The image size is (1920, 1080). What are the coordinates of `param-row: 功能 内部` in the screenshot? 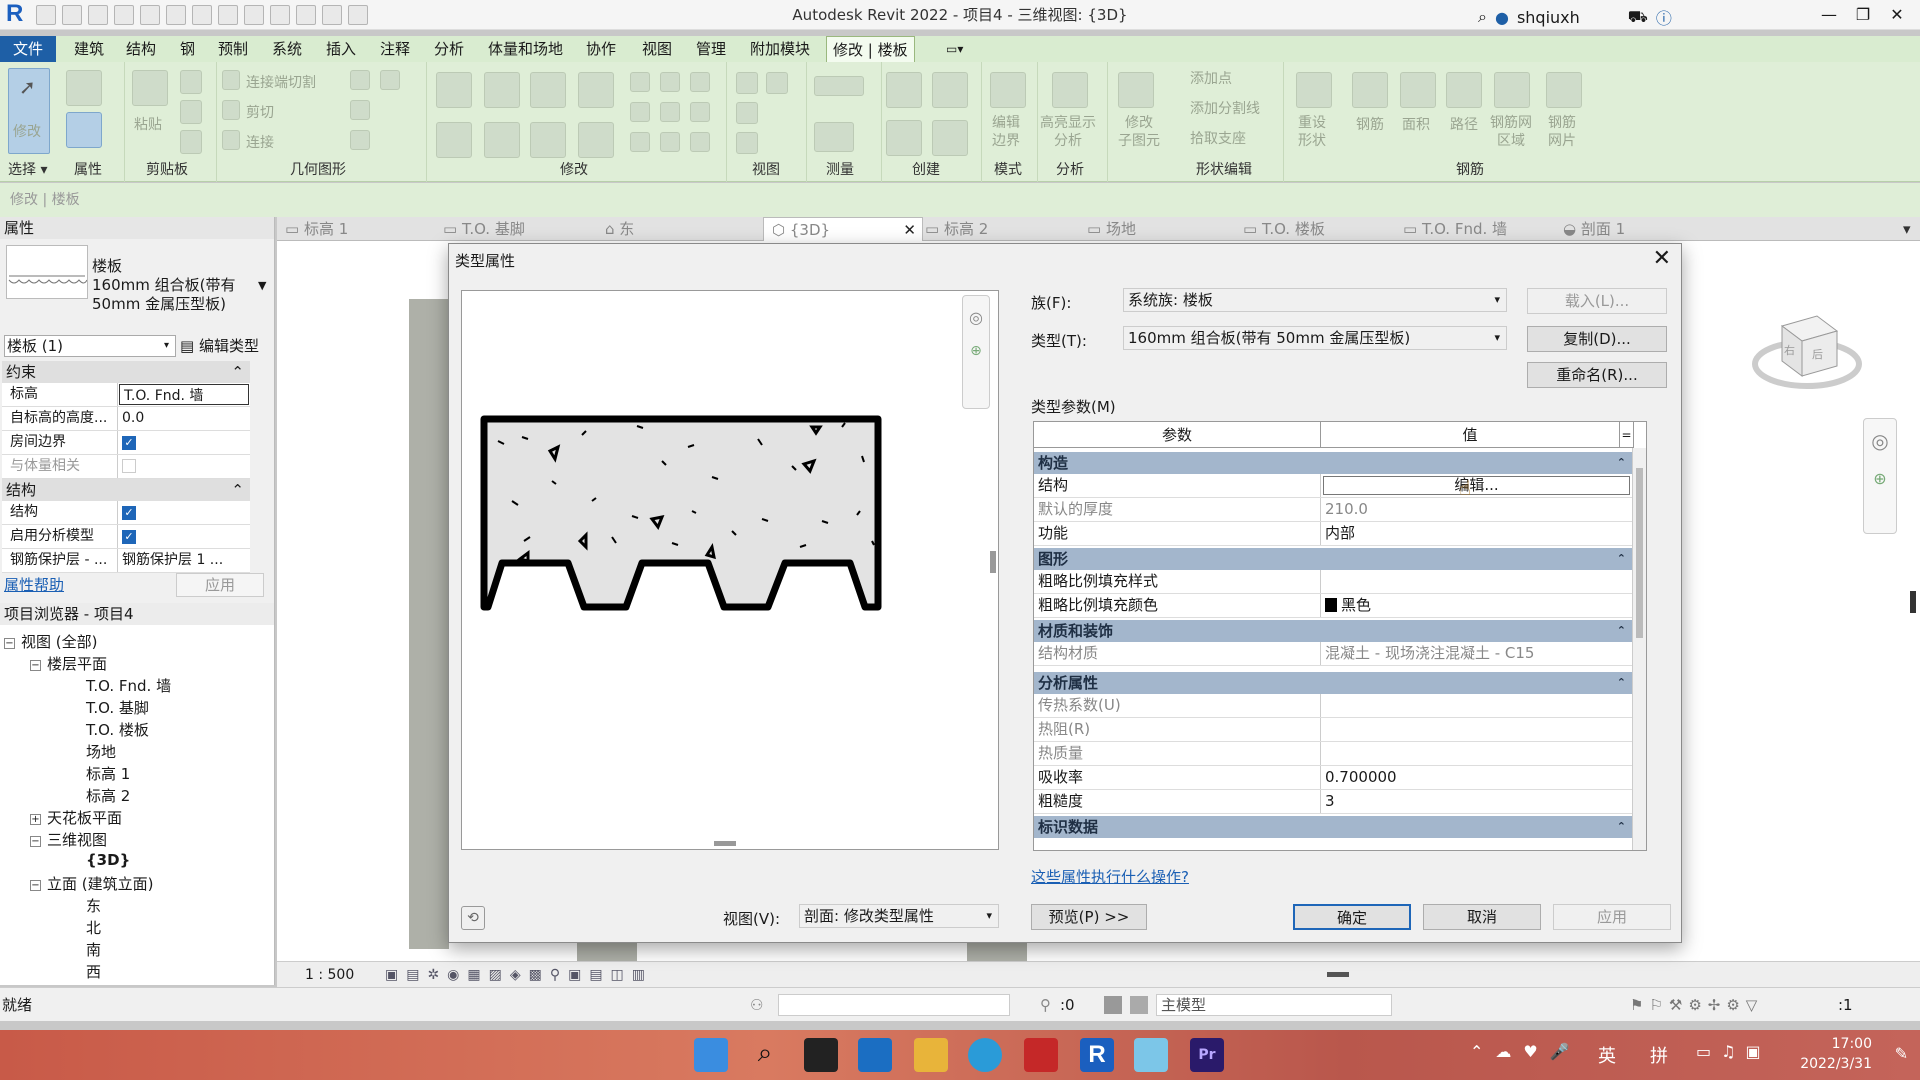 It's located at (1334, 534).